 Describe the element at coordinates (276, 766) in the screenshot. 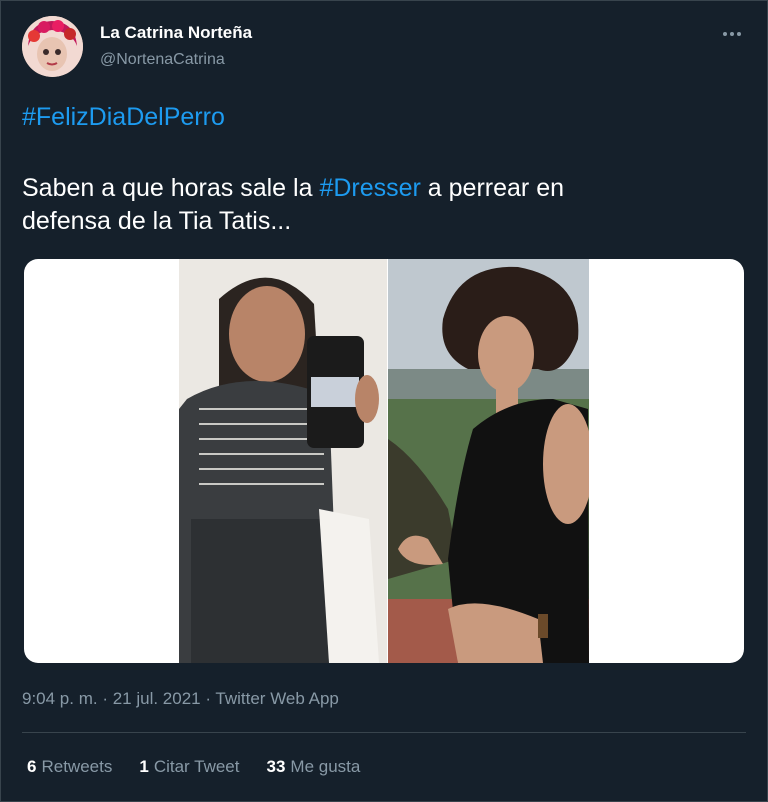

I see `likes-count: 33` at that location.